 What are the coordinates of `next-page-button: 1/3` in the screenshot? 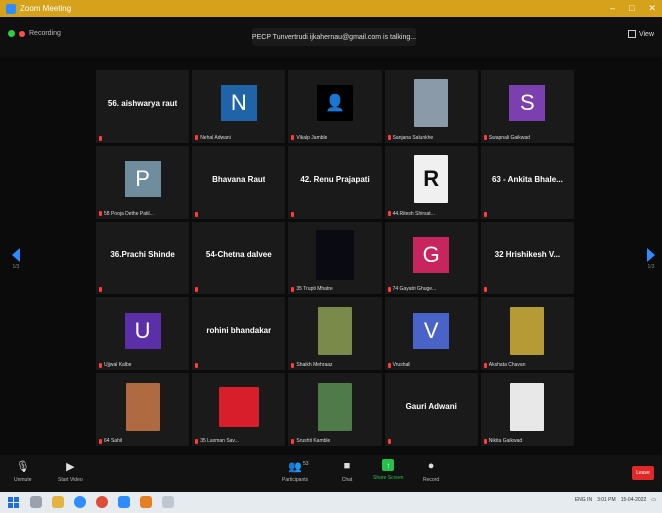 It's located at (651, 259).